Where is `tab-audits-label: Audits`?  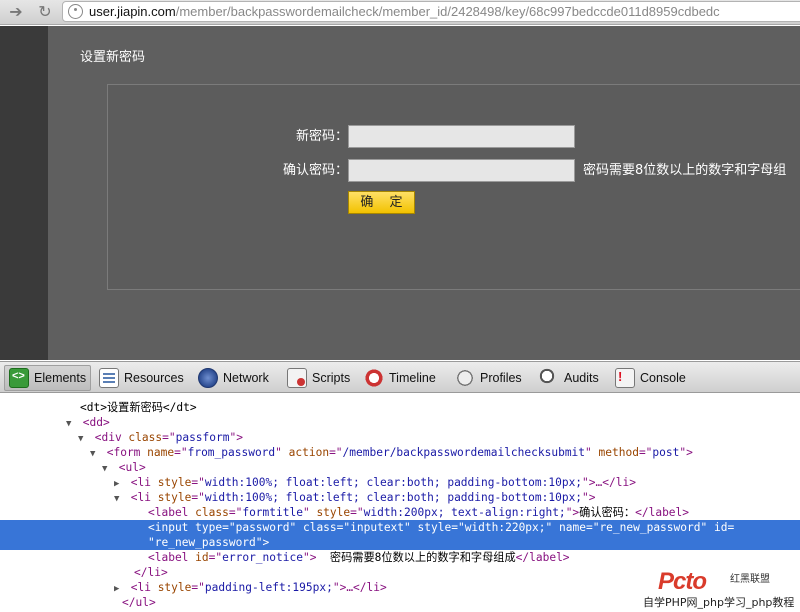 tab-audits-label: Audits is located at coordinates (581, 378).